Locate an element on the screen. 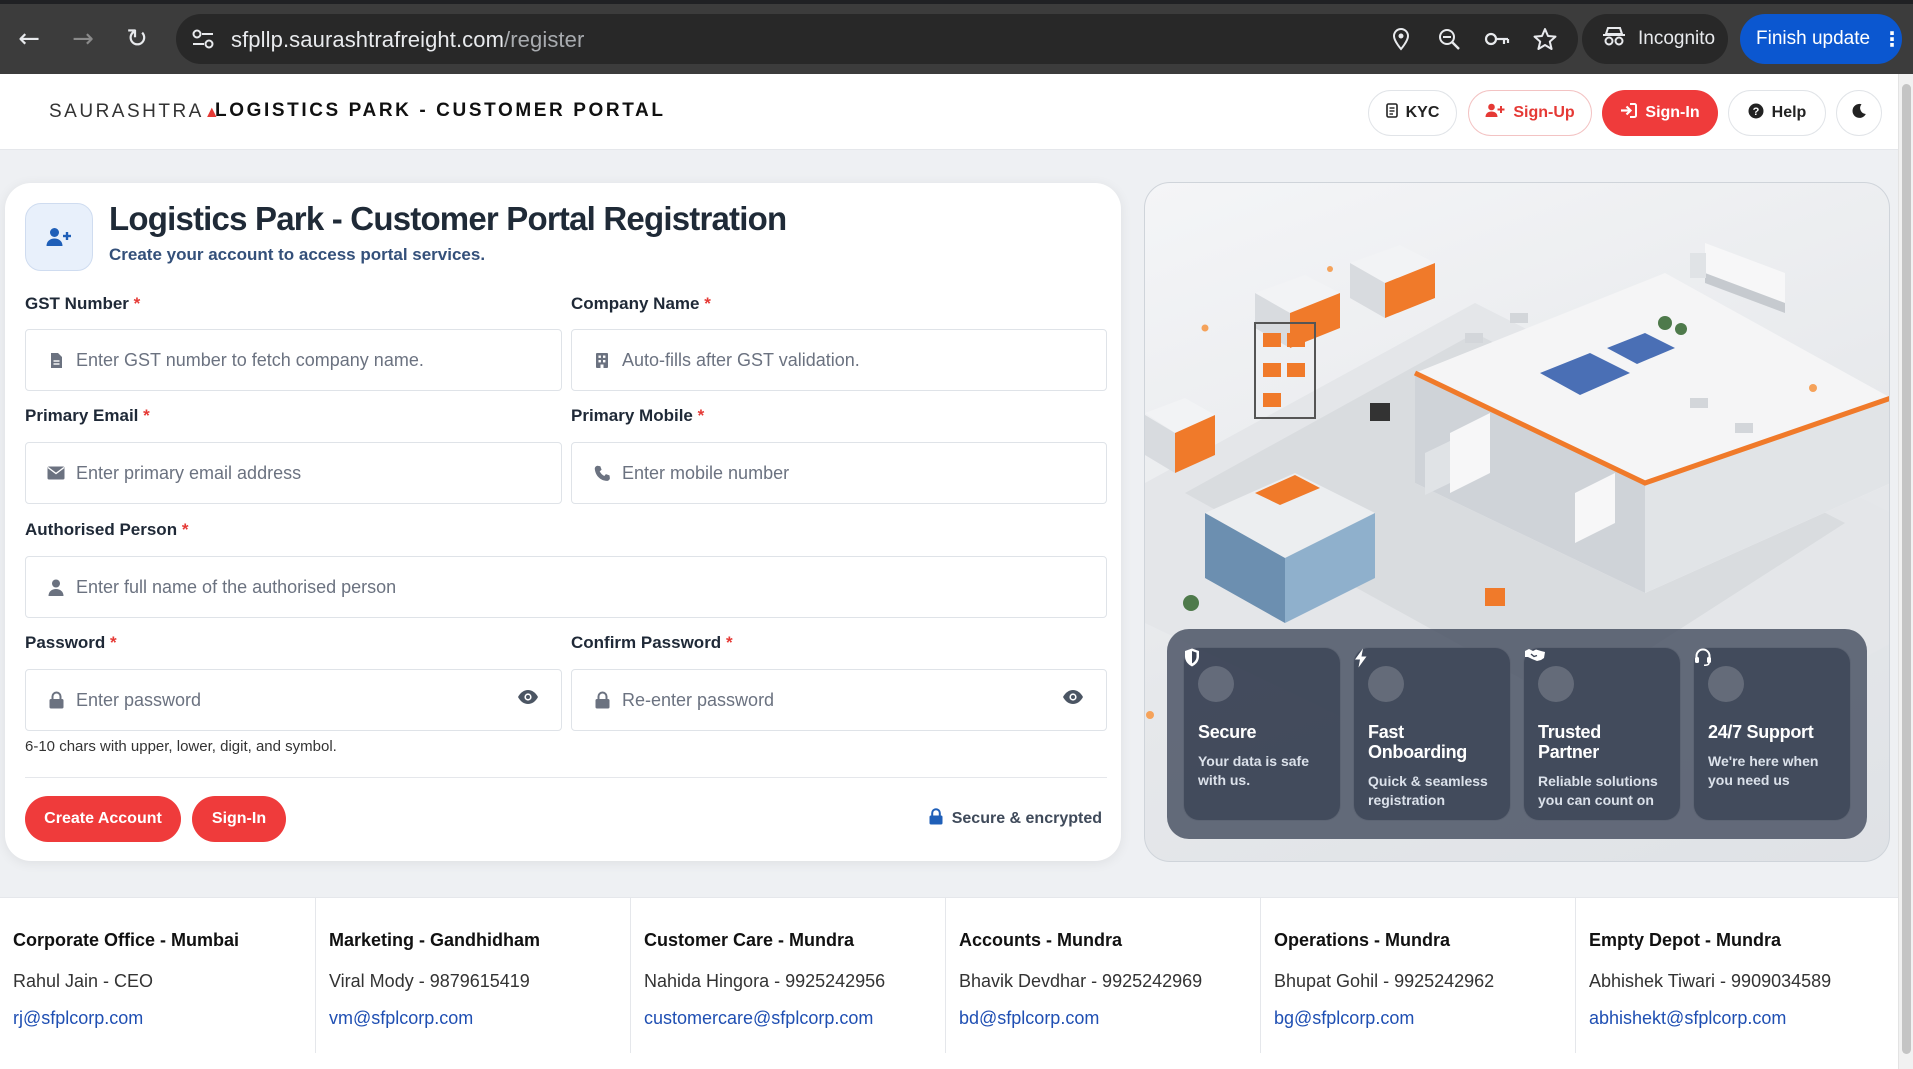 The width and height of the screenshot is (1913, 1069). signin-button: Sign-In is located at coordinates (239, 819).